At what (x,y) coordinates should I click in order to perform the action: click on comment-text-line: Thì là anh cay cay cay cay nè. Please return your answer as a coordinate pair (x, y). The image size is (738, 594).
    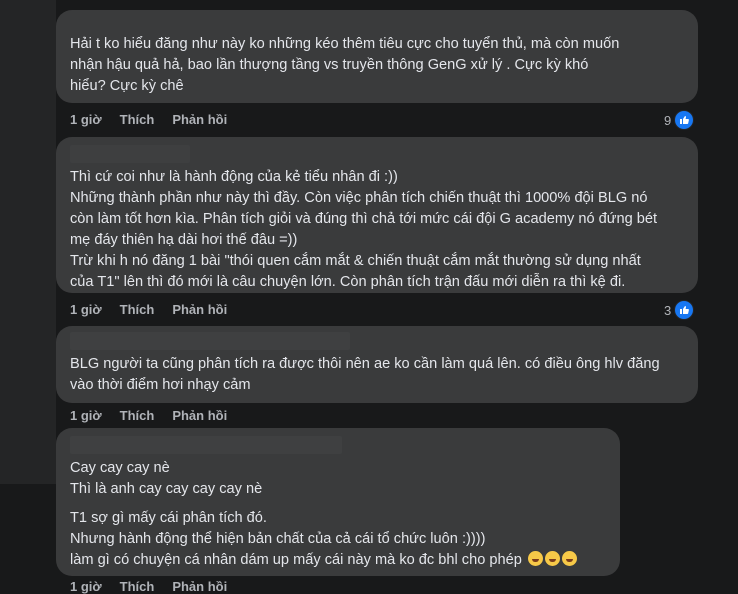
    Looking at the image, I should click on (166, 489).